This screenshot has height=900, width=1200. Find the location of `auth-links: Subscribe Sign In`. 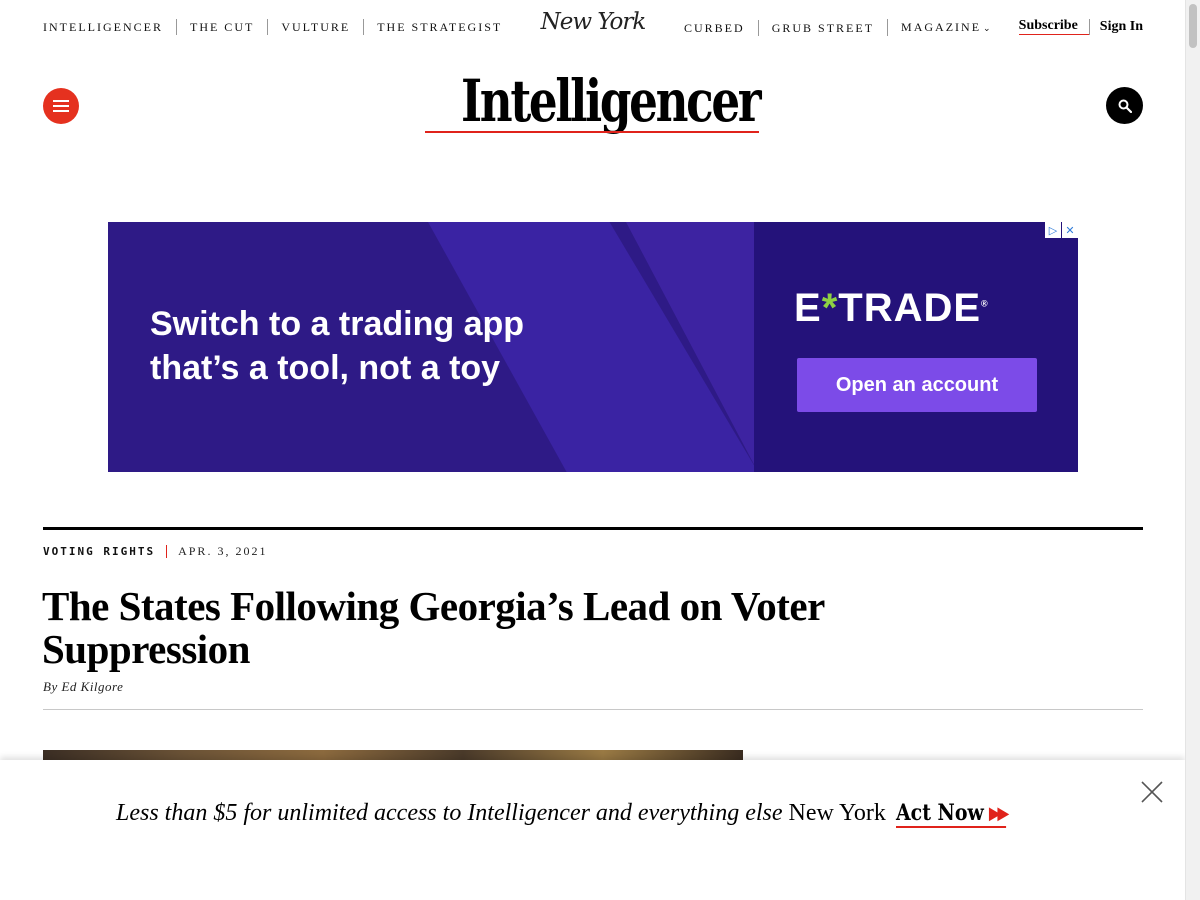

auth-links: Subscribe Sign In is located at coordinates (1080, 26).